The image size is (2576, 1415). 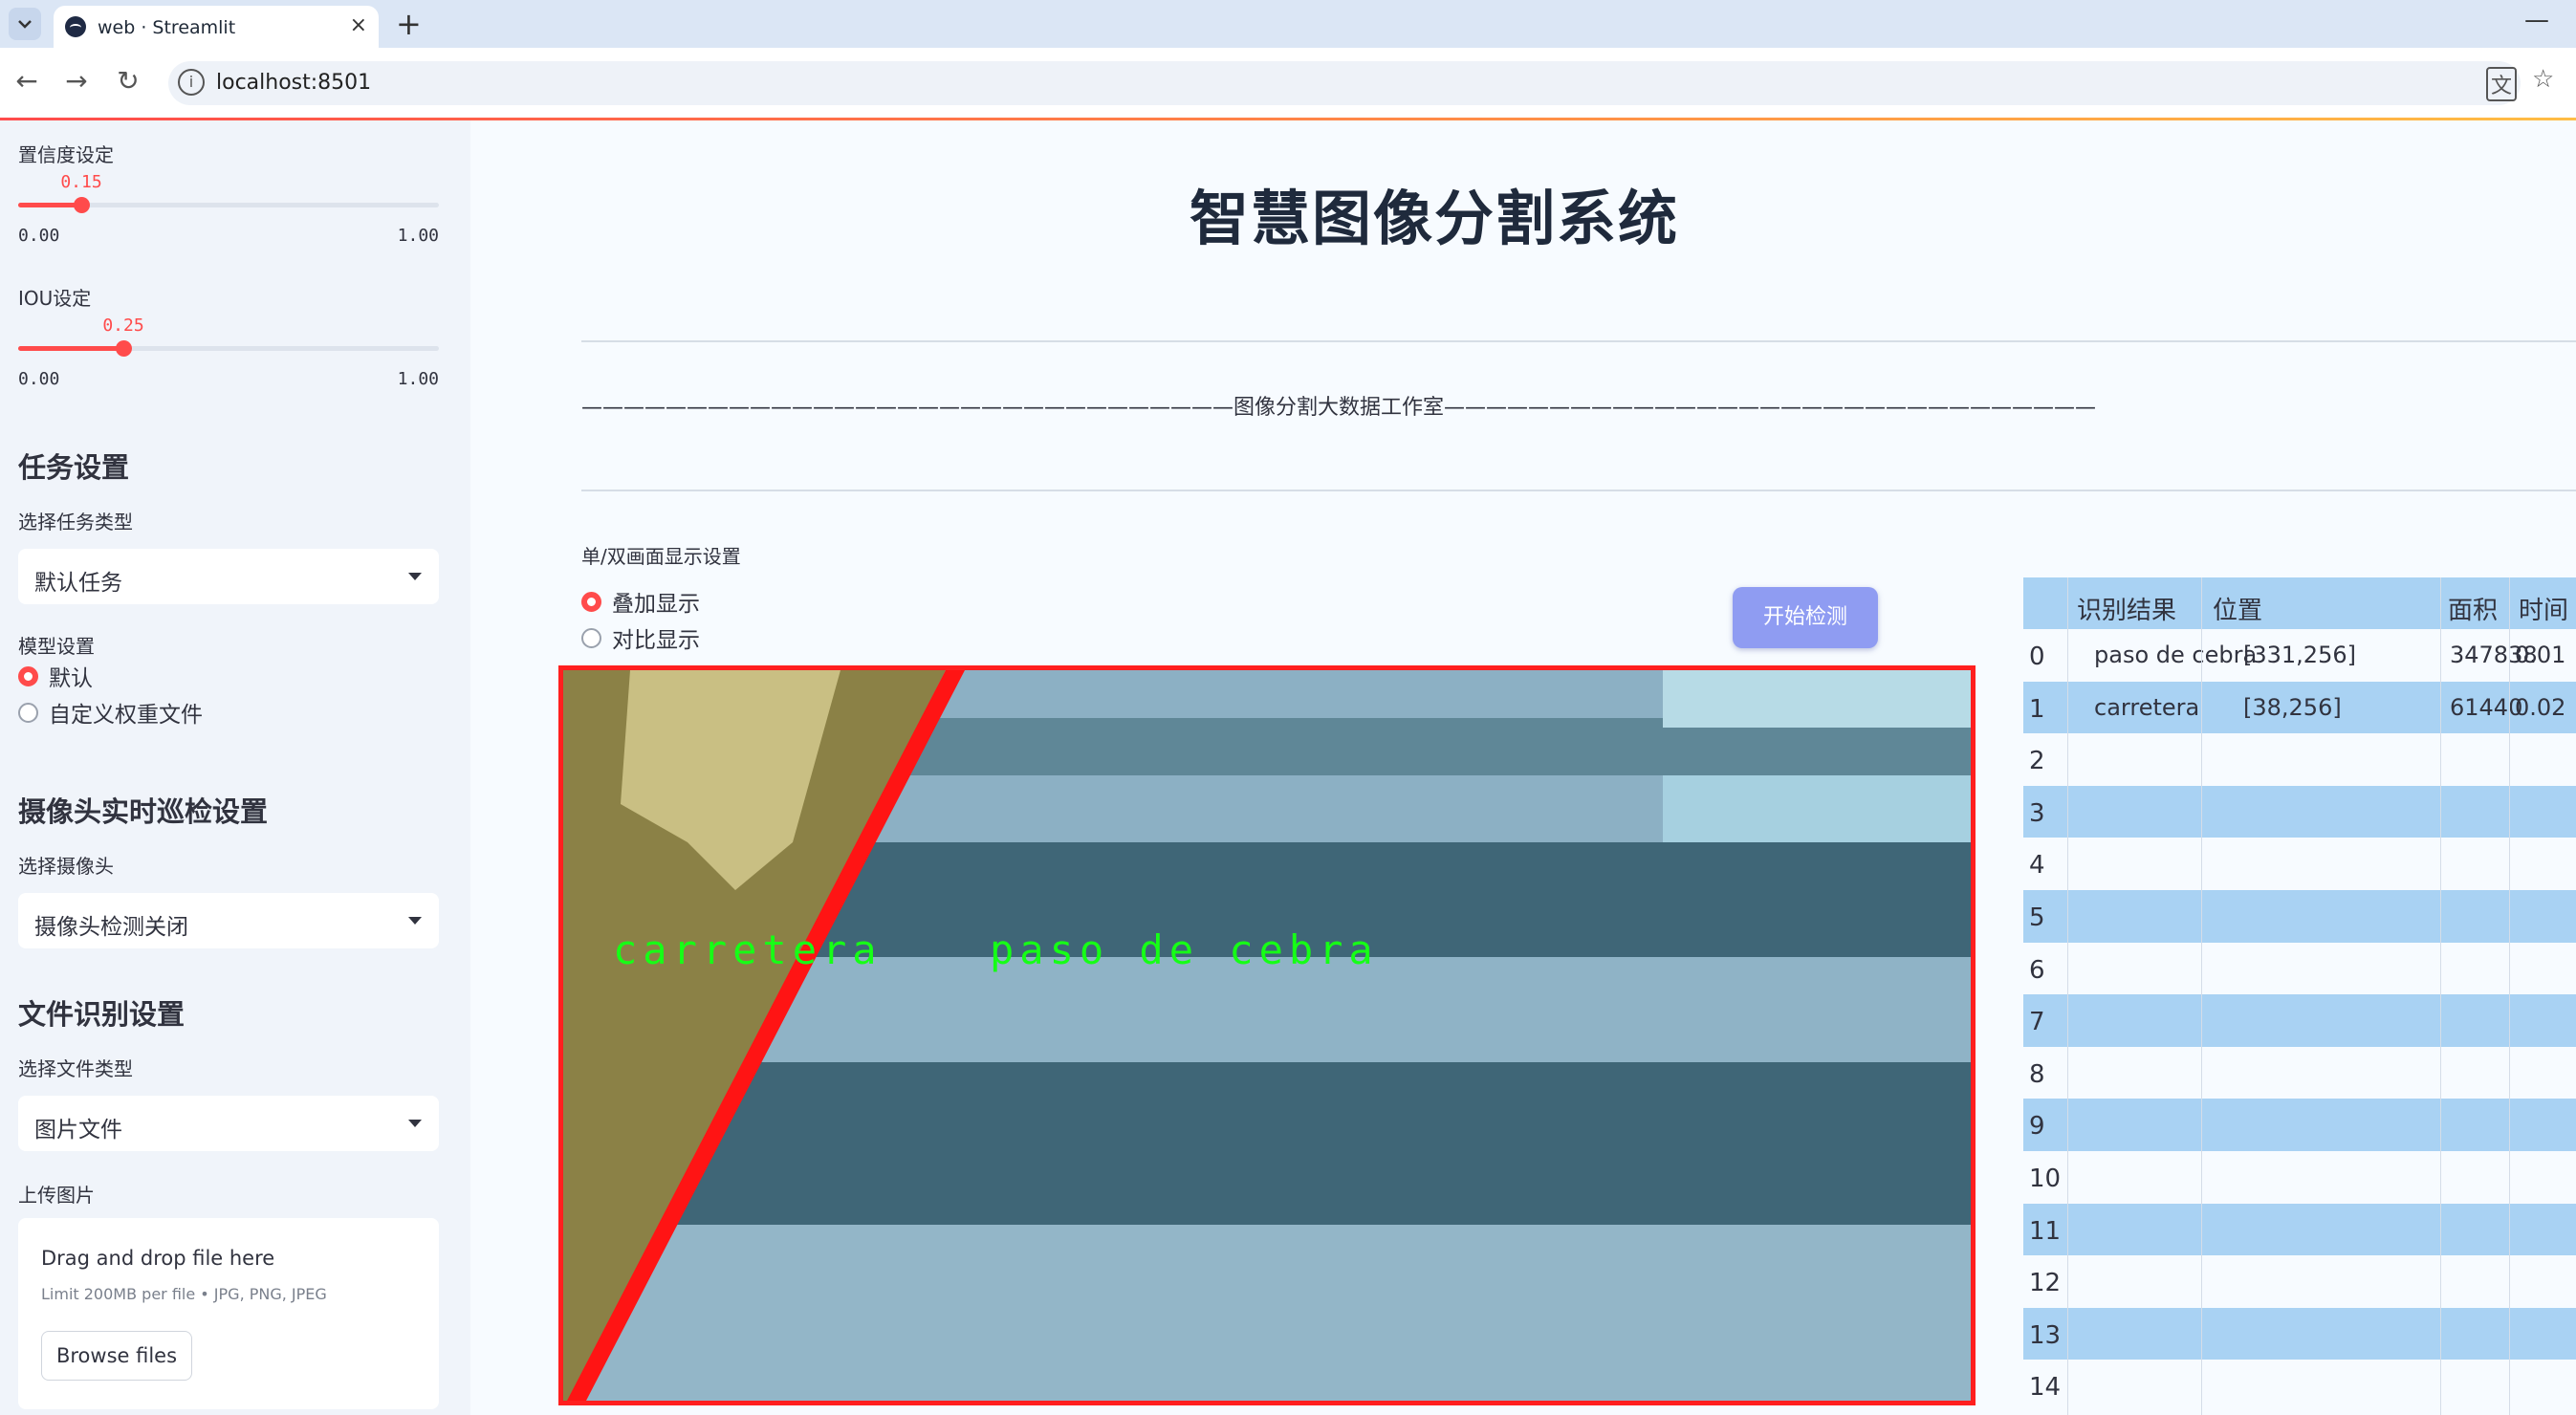 I want to click on row-index: 5, so click(x=2037, y=917).